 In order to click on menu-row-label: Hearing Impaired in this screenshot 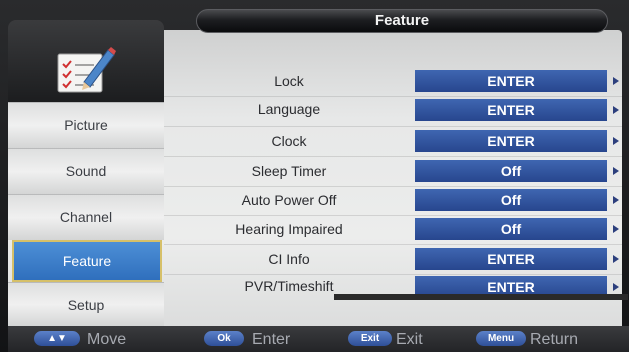, I will do `click(289, 229)`.